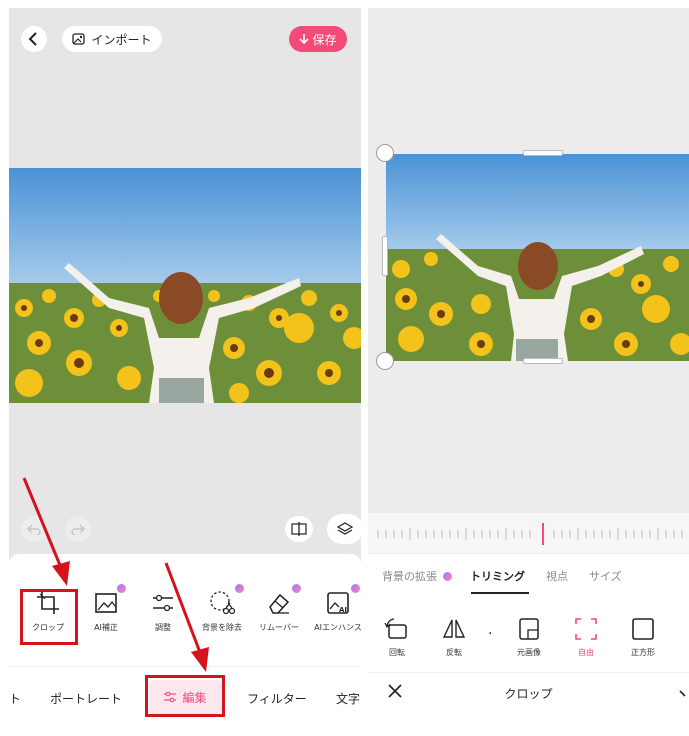 This screenshot has height=736, width=689. I want to click on tab-background-extend-label: 背景の拡張, so click(409, 576).